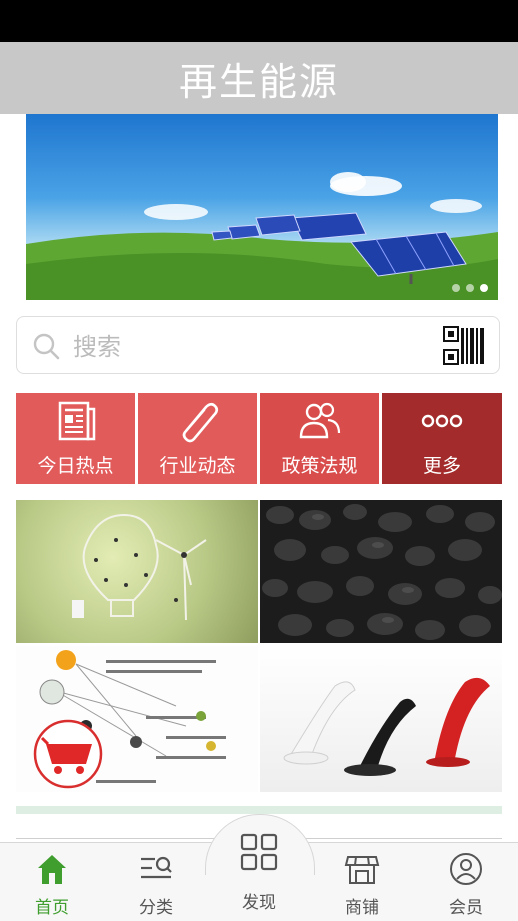 The width and height of the screenshot is (518, 921). I want to click on user-icon, so click(466, 869).